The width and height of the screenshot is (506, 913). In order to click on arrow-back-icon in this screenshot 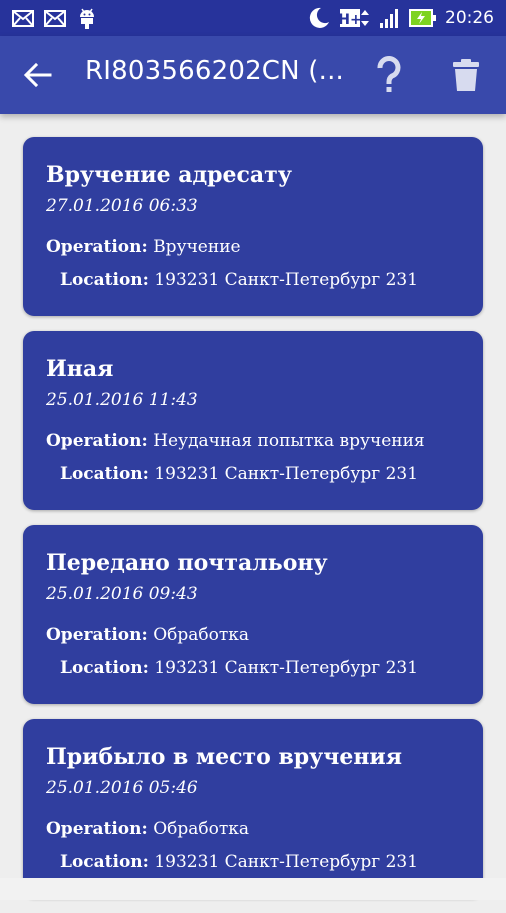, I will do `click(38, 75)`.